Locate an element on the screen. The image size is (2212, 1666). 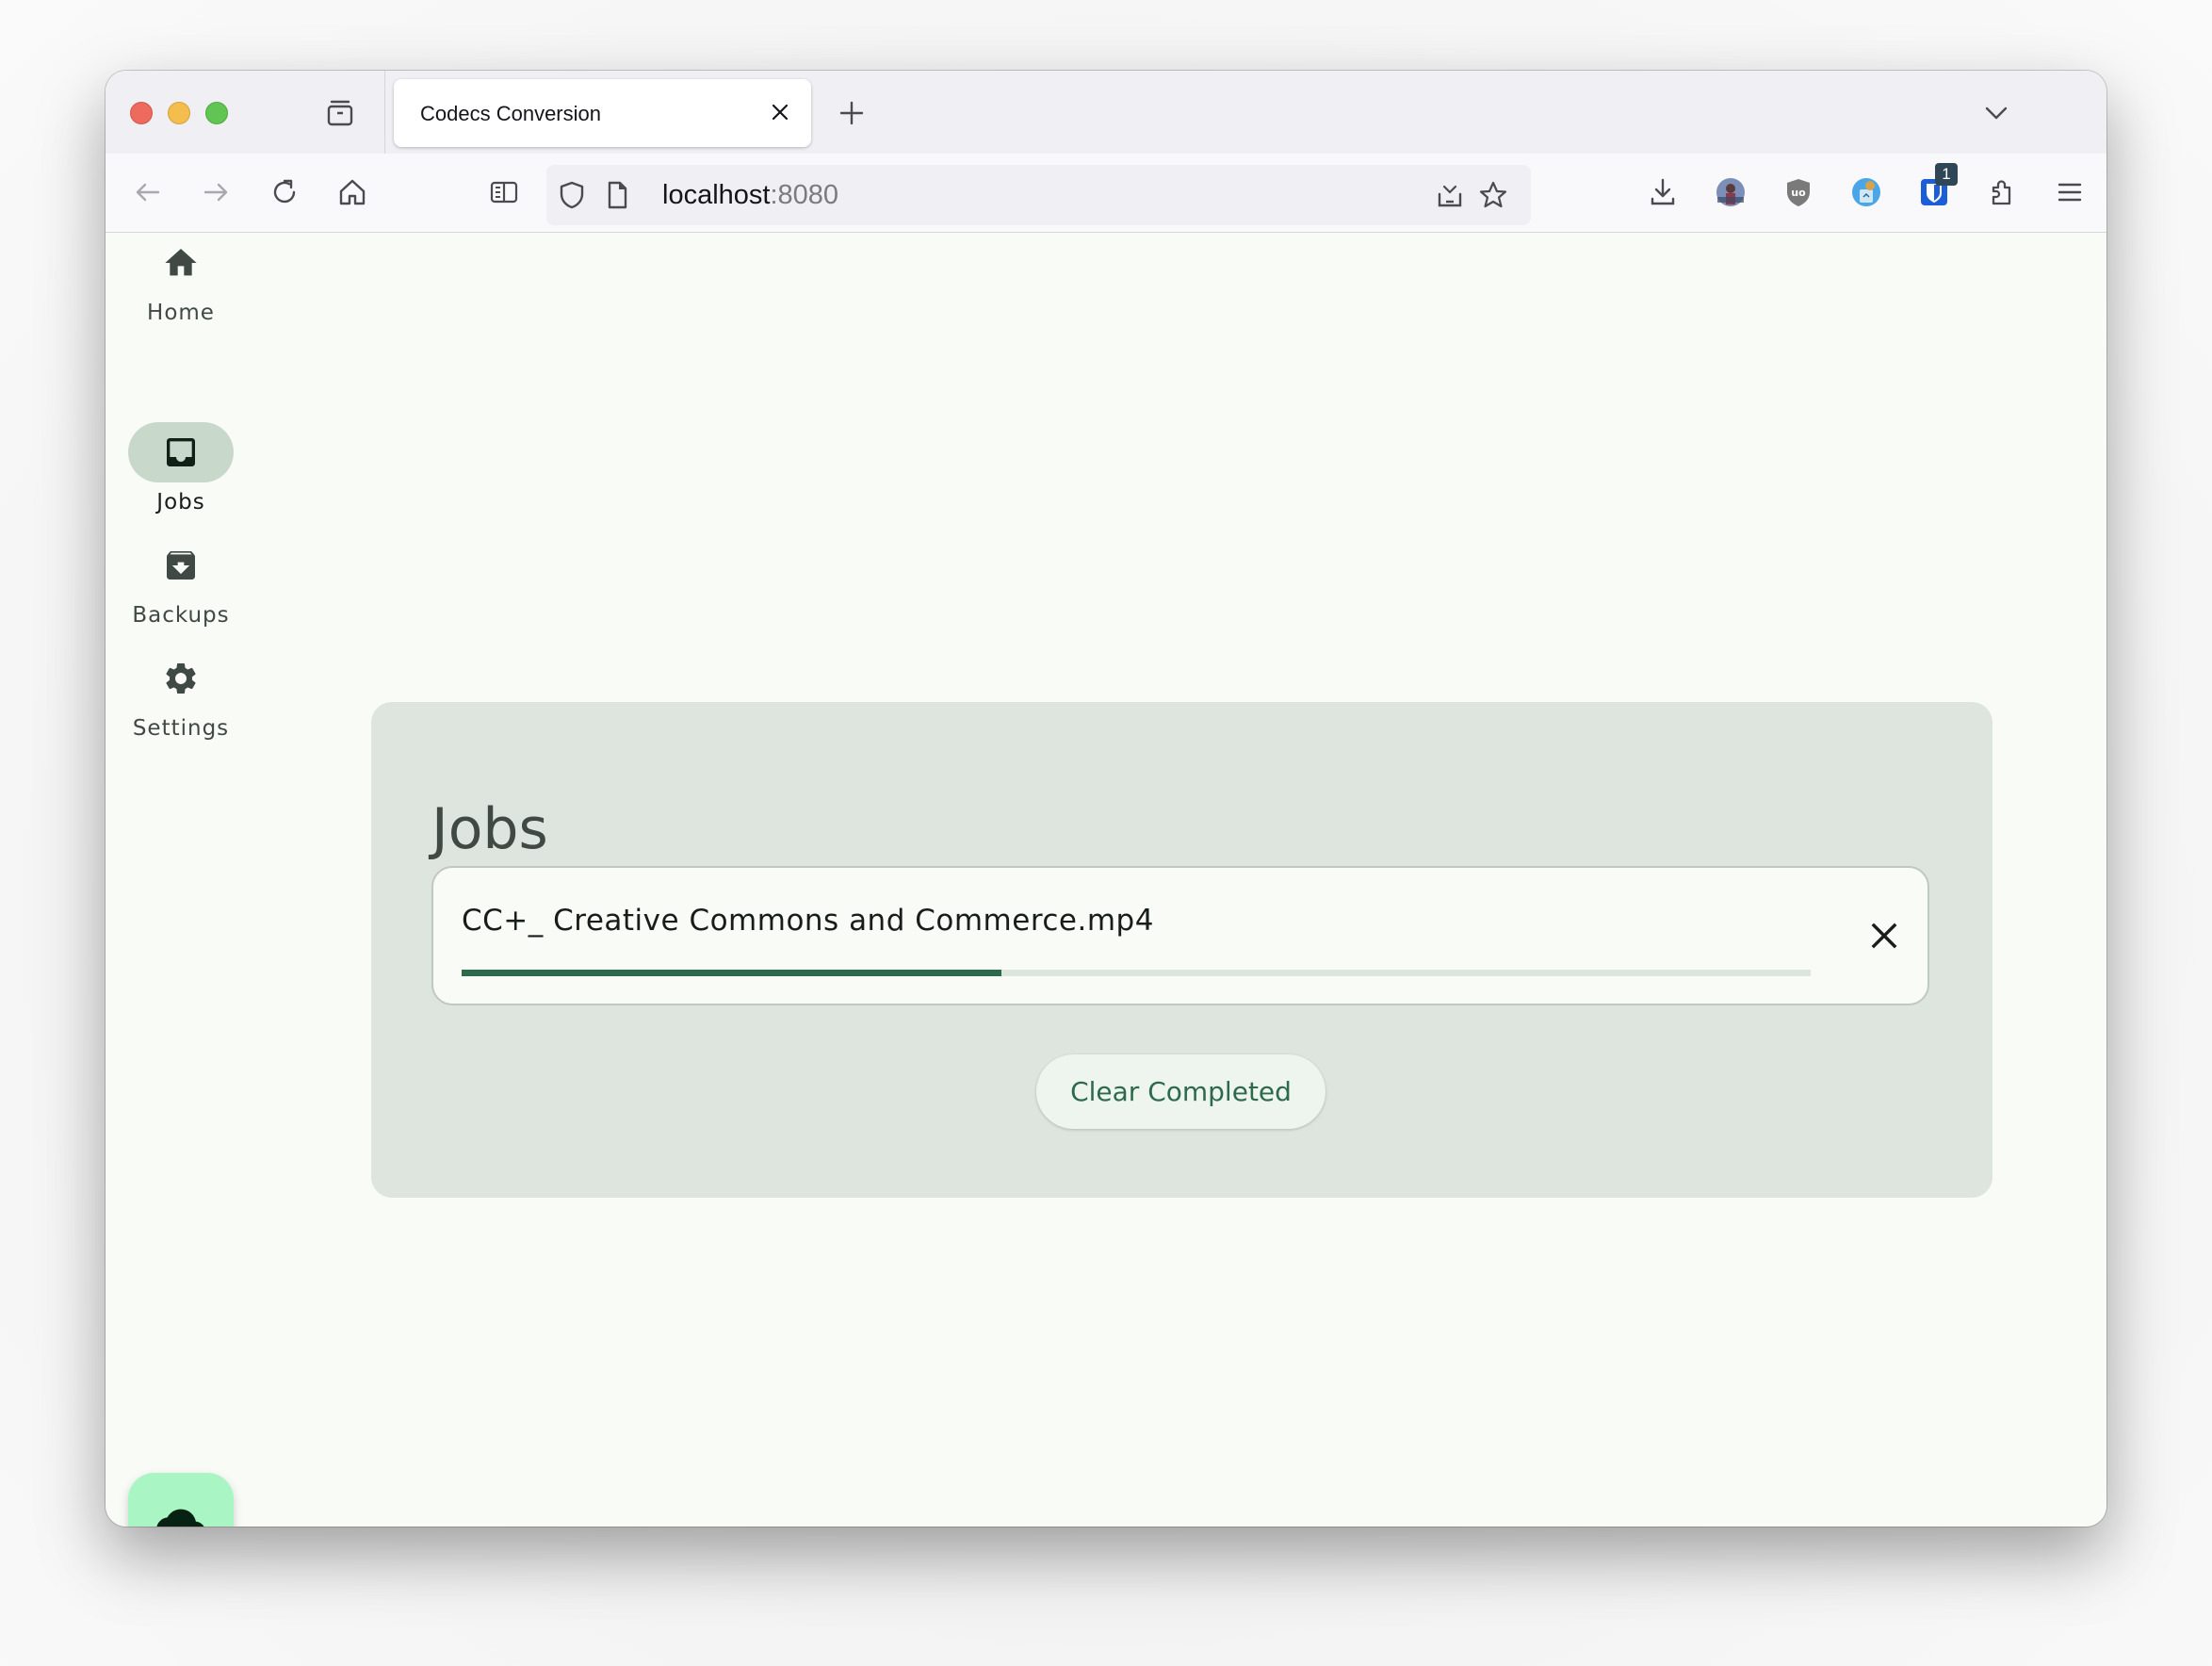
save-to-pocket-icon is located at coordinates (1450, 195).